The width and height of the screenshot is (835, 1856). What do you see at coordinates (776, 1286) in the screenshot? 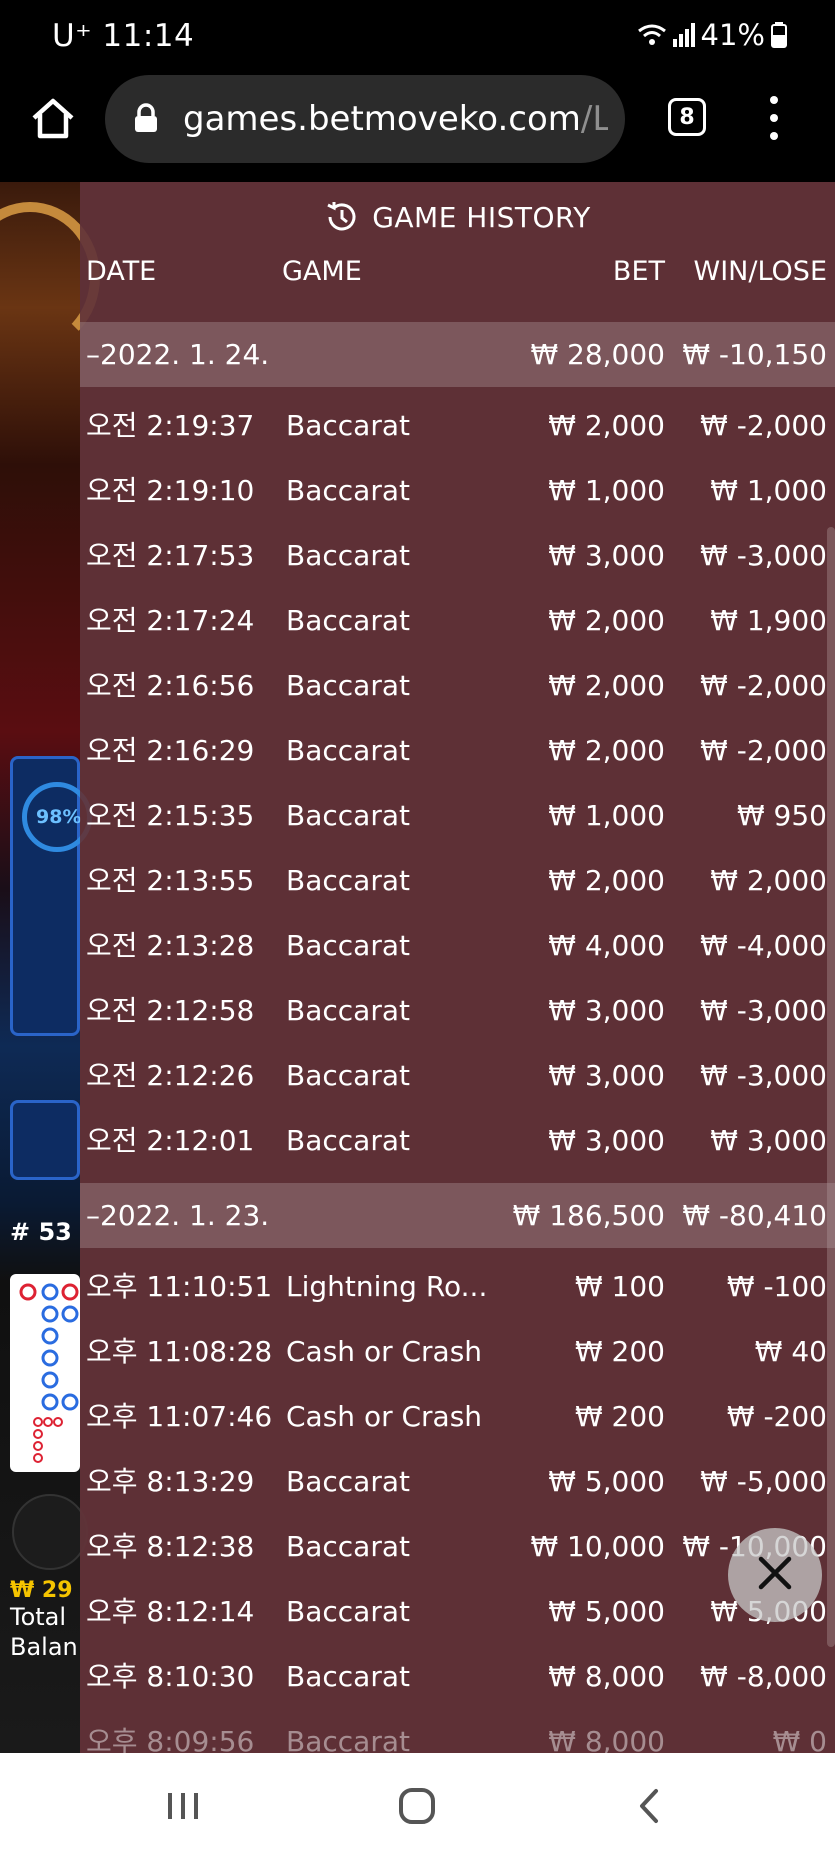
I see `row-win: ₩ -100` at bounding box center [776, 1286].